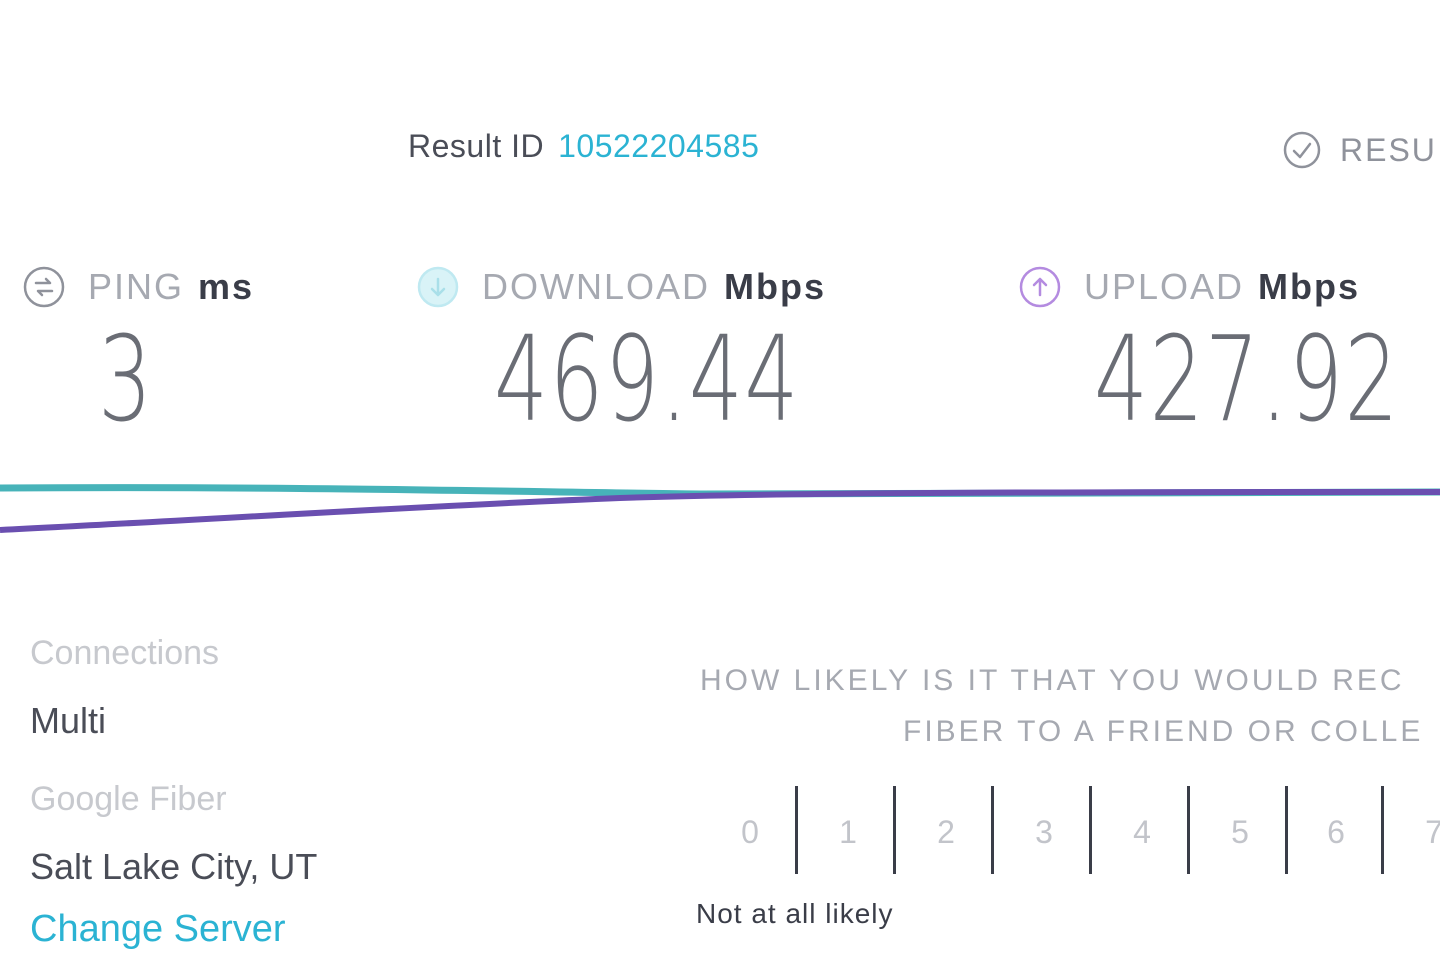 Image resolution: width=1440 pixels, height=960 pixels. I want to click on download-header: DOWNLOAD Mbps, so click(621, 287).